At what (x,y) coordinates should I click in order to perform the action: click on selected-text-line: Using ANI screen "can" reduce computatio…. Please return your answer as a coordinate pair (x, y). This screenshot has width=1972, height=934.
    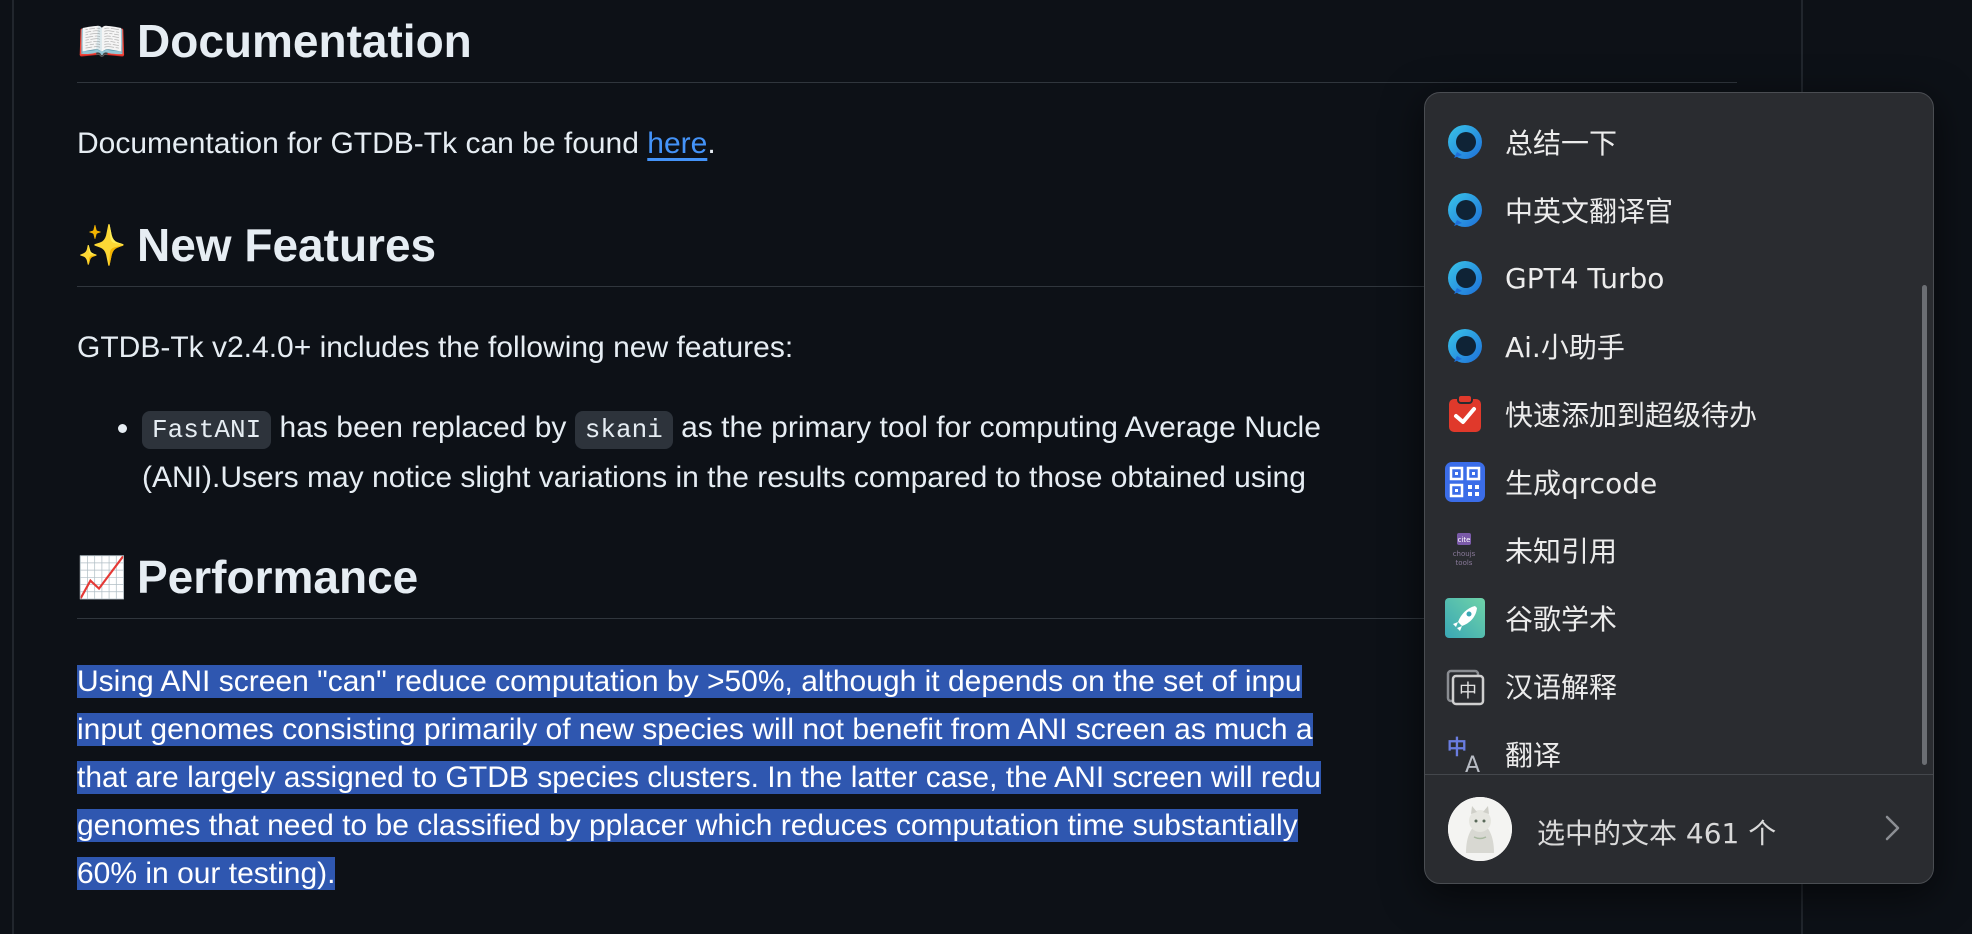
    Looking at the image, I should click on (689, 681).